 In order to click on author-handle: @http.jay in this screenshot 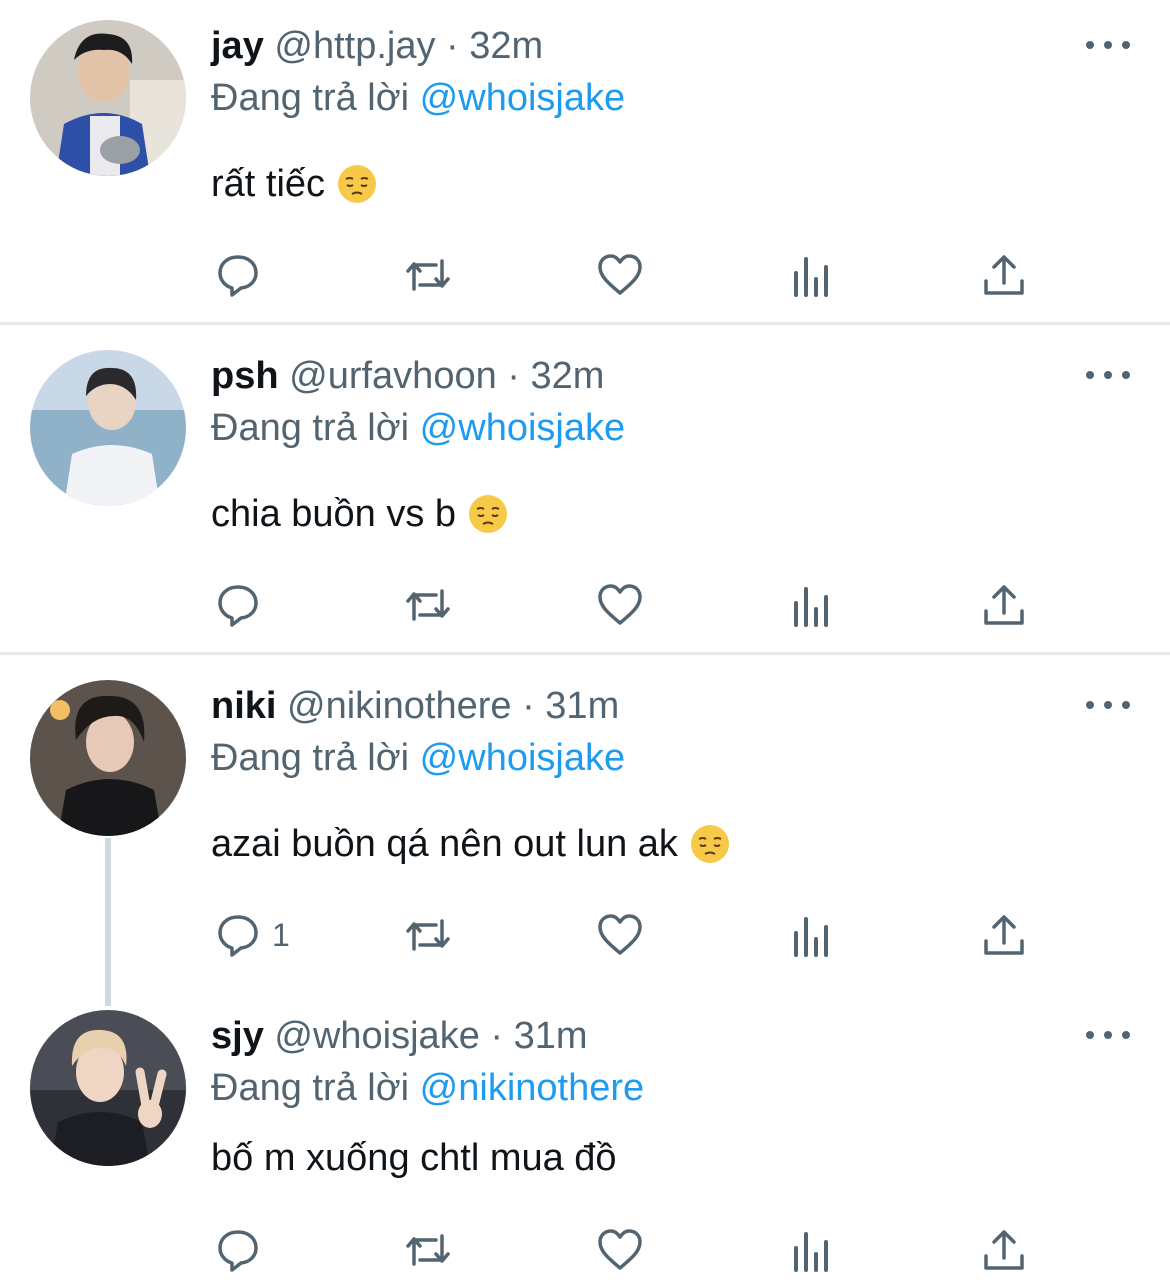, I will do `click(354, 46)`.